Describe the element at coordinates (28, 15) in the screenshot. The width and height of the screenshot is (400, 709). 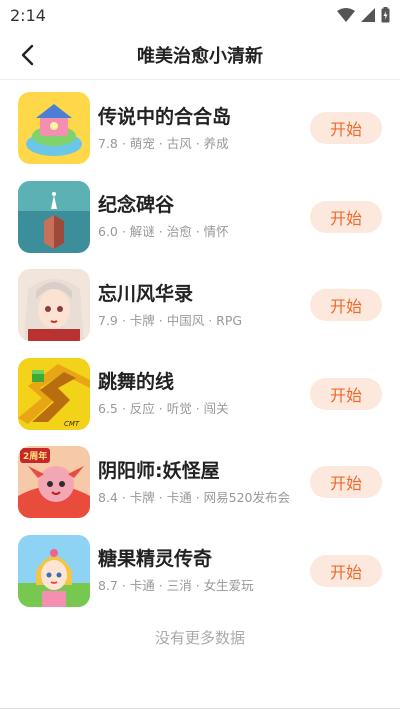
I see `status-time: 2:14` at that location.